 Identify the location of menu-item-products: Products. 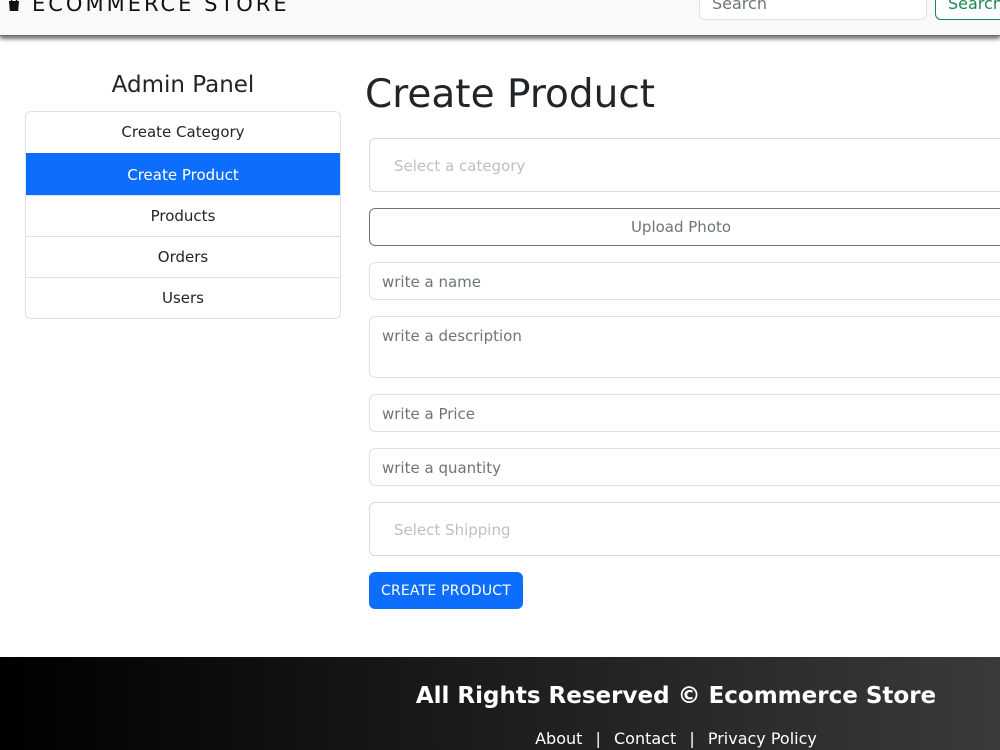
(183, 215).